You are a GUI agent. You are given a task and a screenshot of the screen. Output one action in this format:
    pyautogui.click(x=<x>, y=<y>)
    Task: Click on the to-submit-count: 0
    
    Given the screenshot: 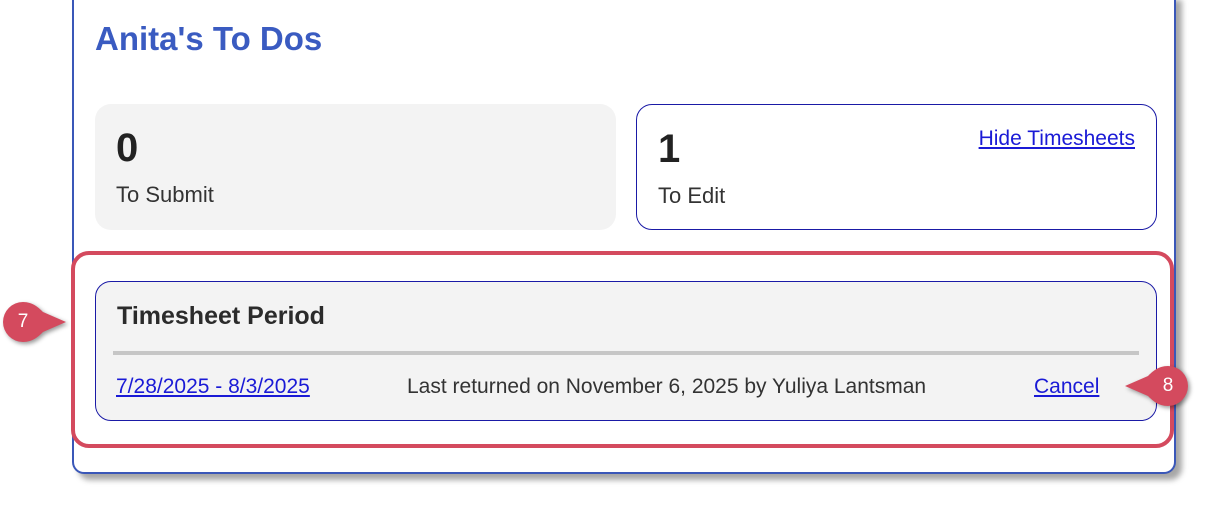 What is the action you would take?
    pyautogui.click(x=127, y=148)
    